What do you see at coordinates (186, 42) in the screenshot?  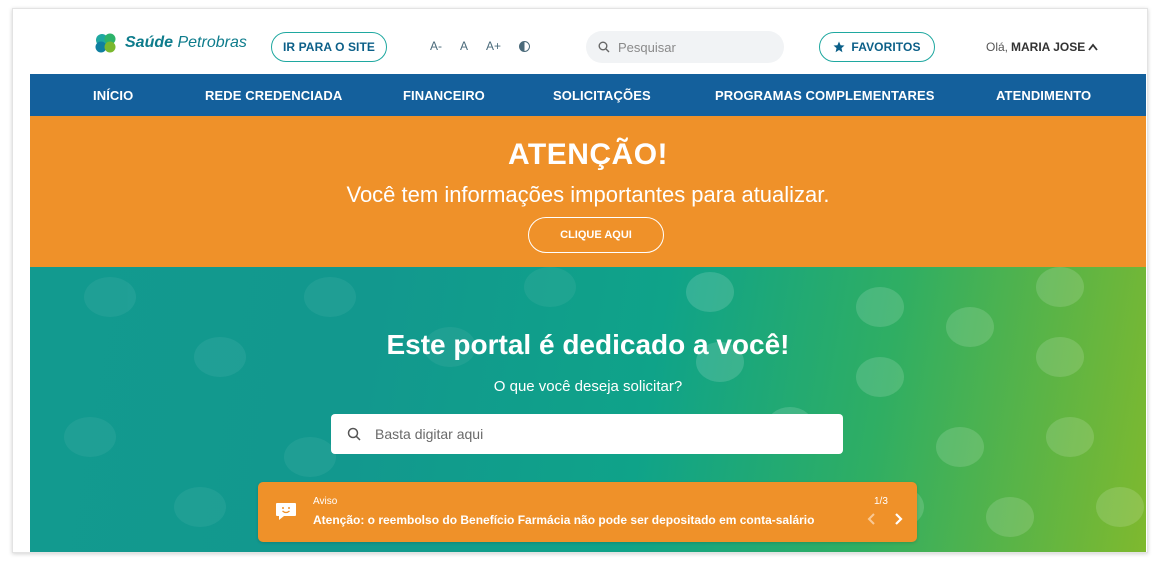 I see `brand-name: Saúde Petrobras` at bounding box center [186, 42].